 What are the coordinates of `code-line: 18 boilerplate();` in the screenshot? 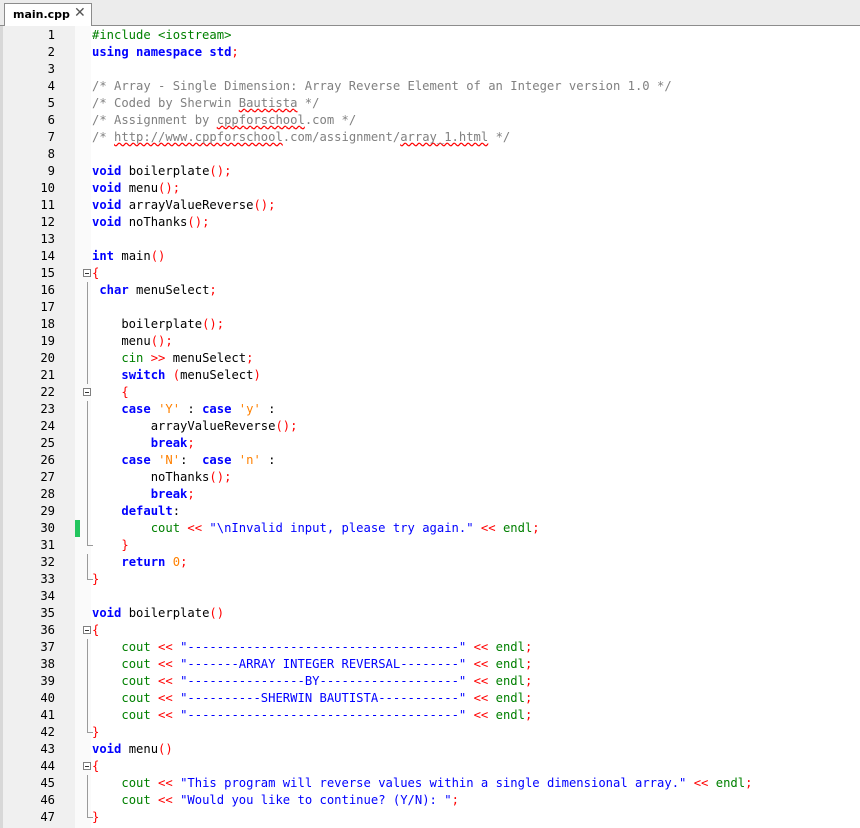 It's located at (431, 324).